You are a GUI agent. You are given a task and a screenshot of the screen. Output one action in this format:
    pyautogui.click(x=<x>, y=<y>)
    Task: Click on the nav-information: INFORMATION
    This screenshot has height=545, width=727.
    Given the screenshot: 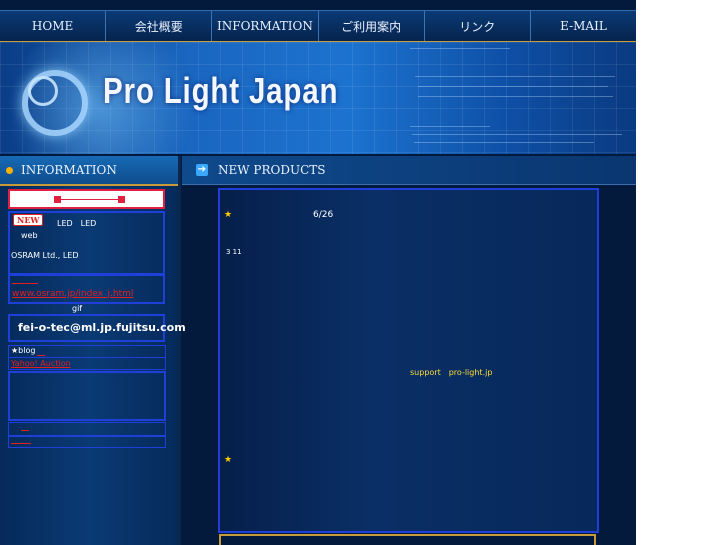 What is the action you would take?
    pyautogui.click(x=265, y=26)
    